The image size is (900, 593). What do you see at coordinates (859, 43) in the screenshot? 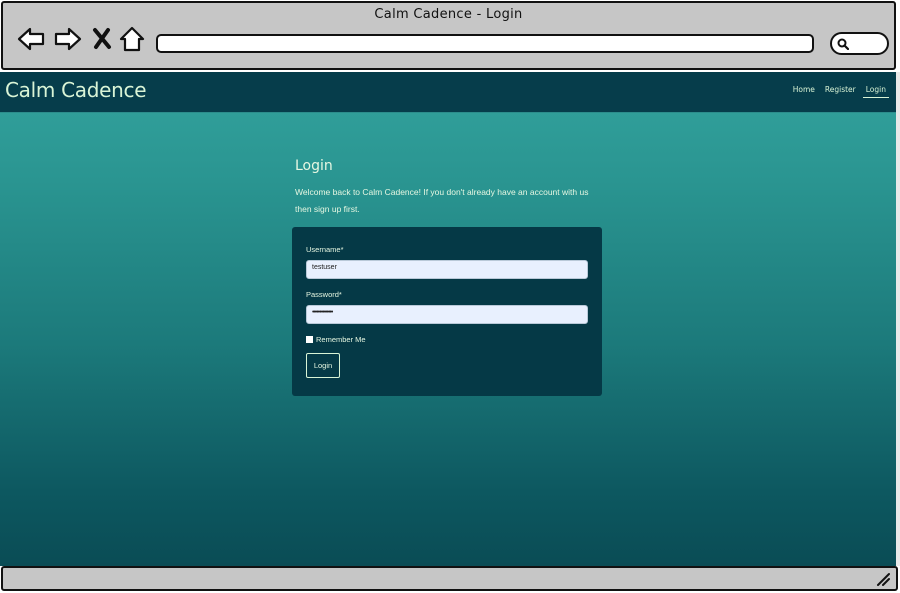
I see `browser-search-box` at bounding box center [859, 43].